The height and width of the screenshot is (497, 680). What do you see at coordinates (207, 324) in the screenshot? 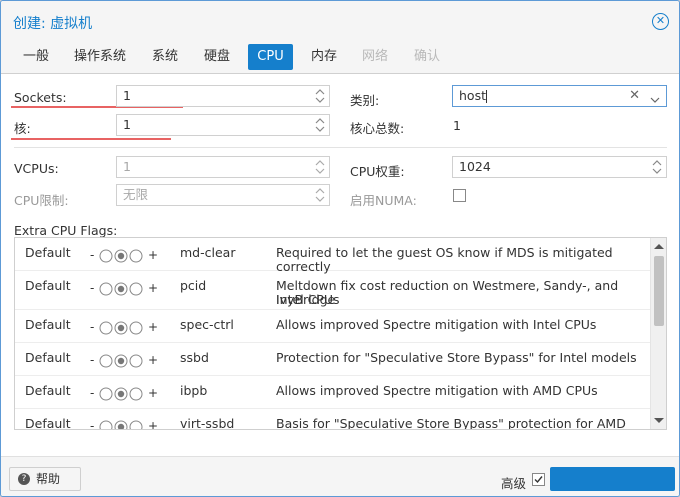
I see `flag-name: spec-ctrl` at bounding box center [207, 324].